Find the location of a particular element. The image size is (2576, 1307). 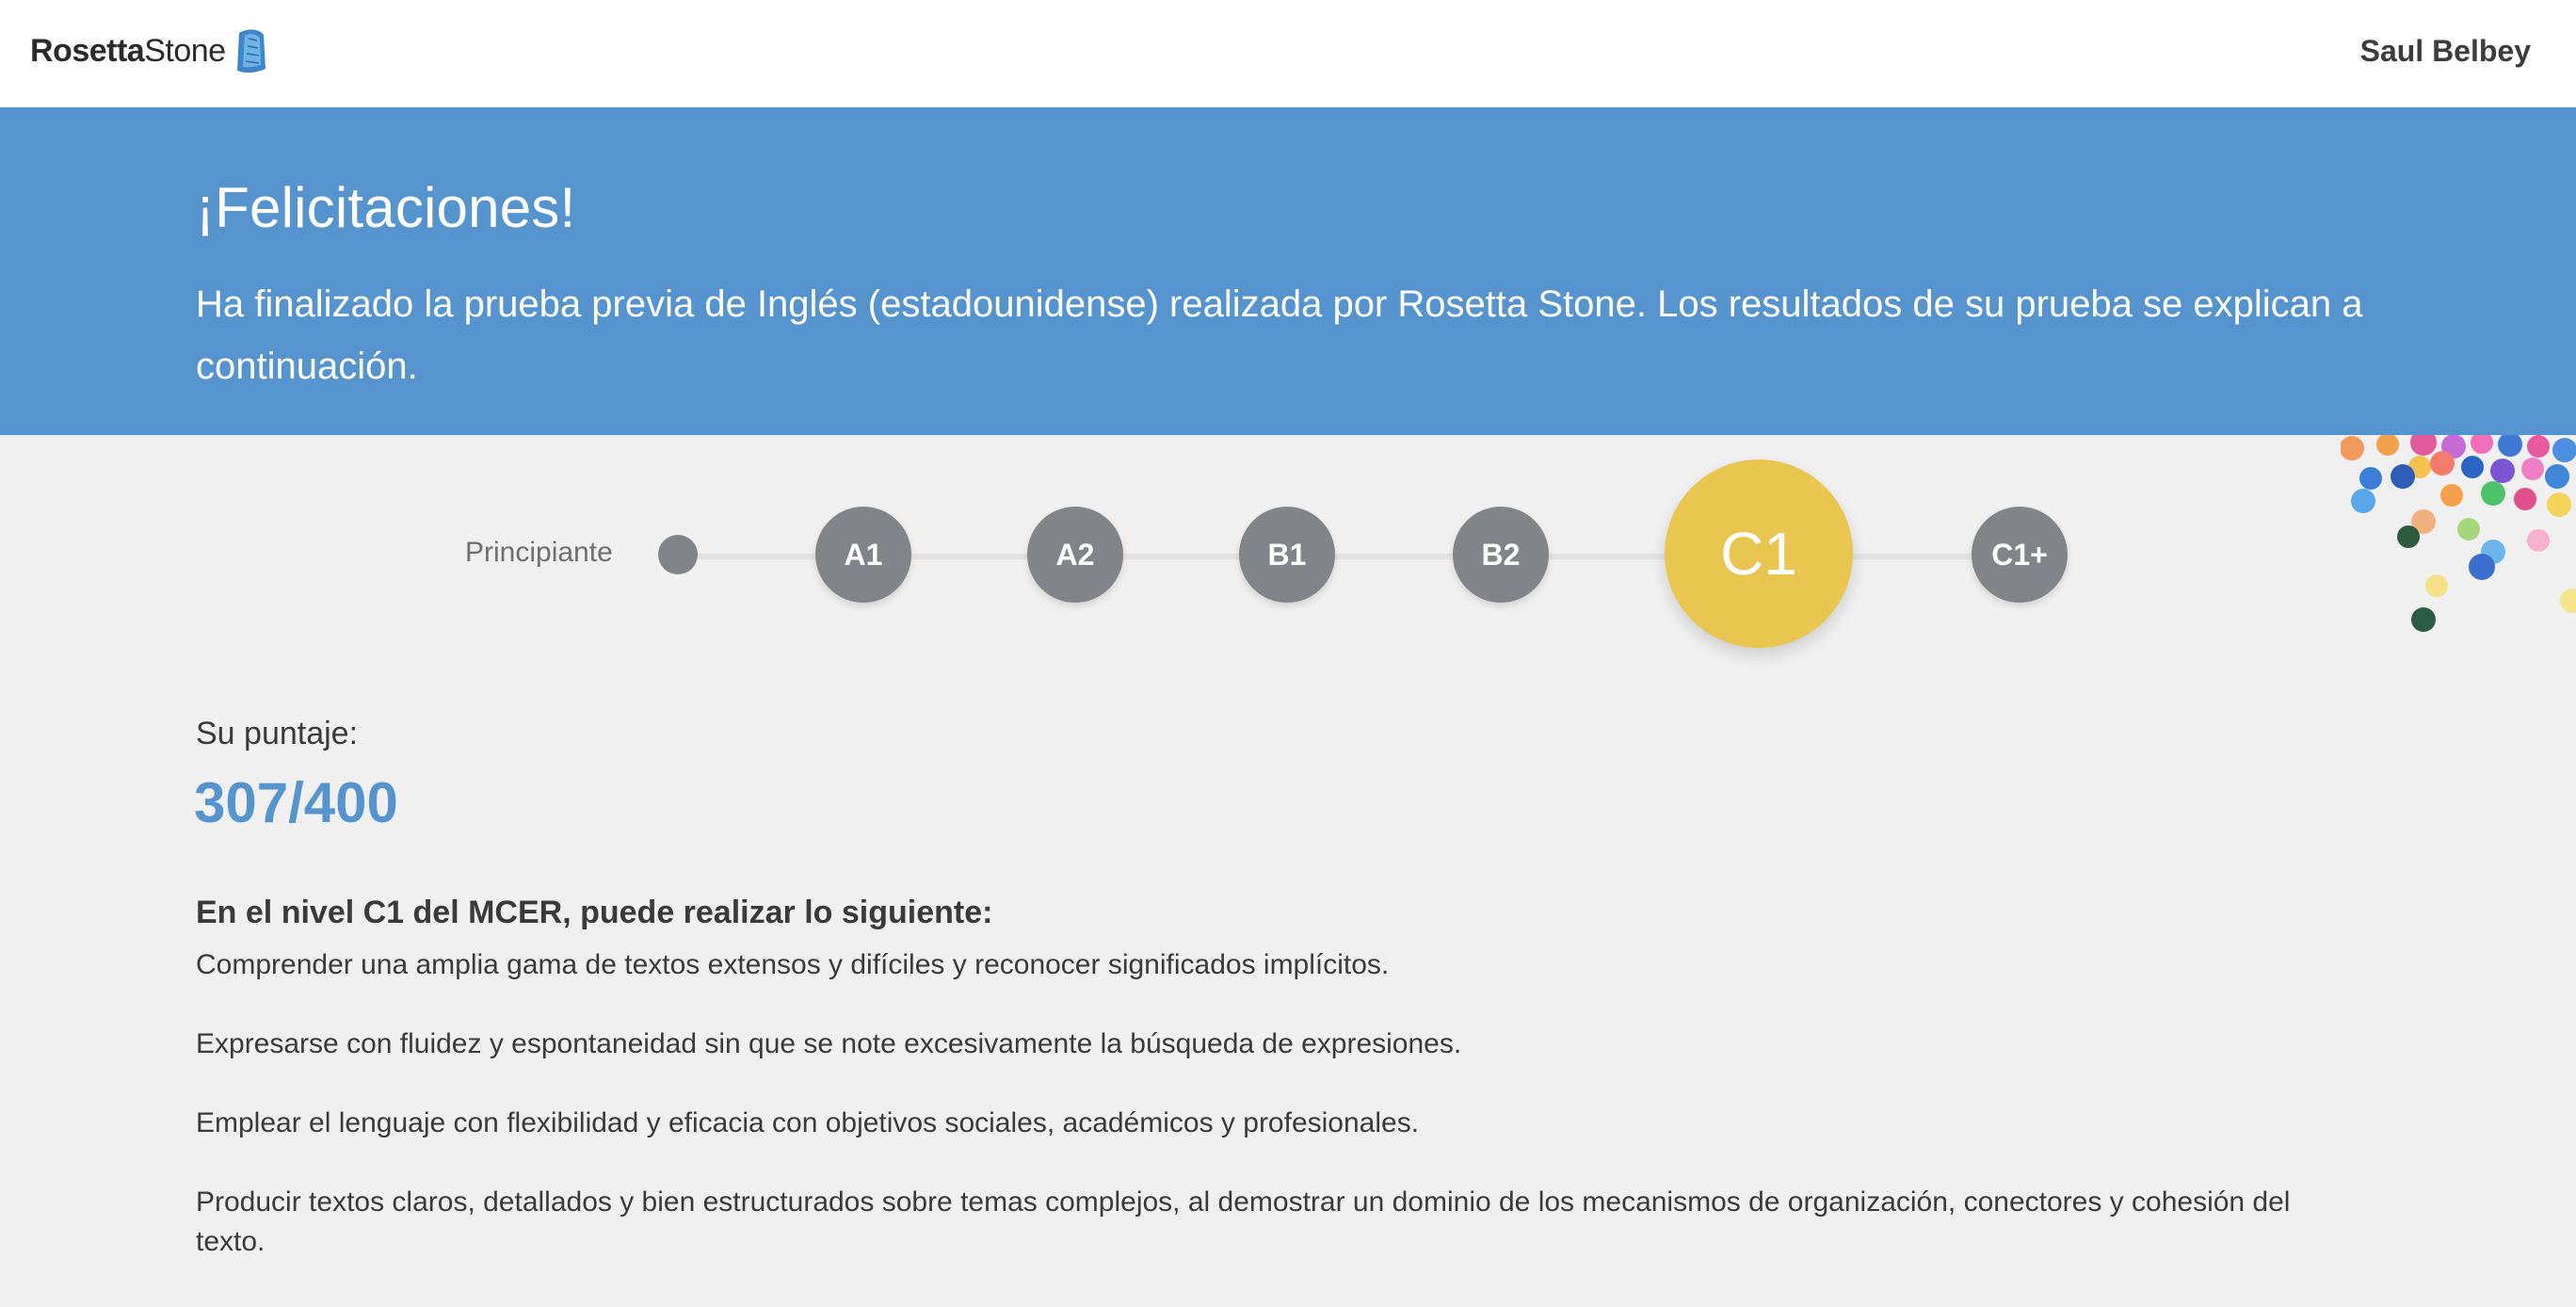

banner-title: ¡Felicitaciones! is located at coordinates (386, 208).